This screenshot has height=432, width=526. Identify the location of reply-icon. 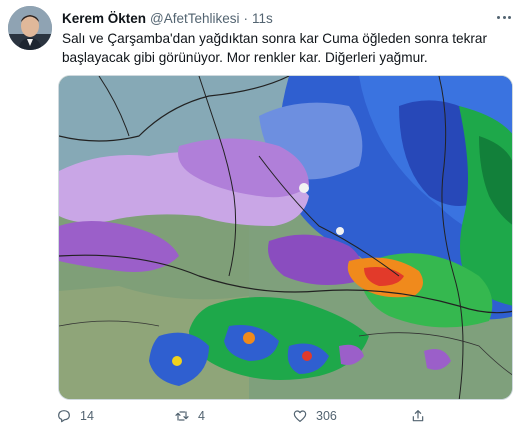
(64, 416).